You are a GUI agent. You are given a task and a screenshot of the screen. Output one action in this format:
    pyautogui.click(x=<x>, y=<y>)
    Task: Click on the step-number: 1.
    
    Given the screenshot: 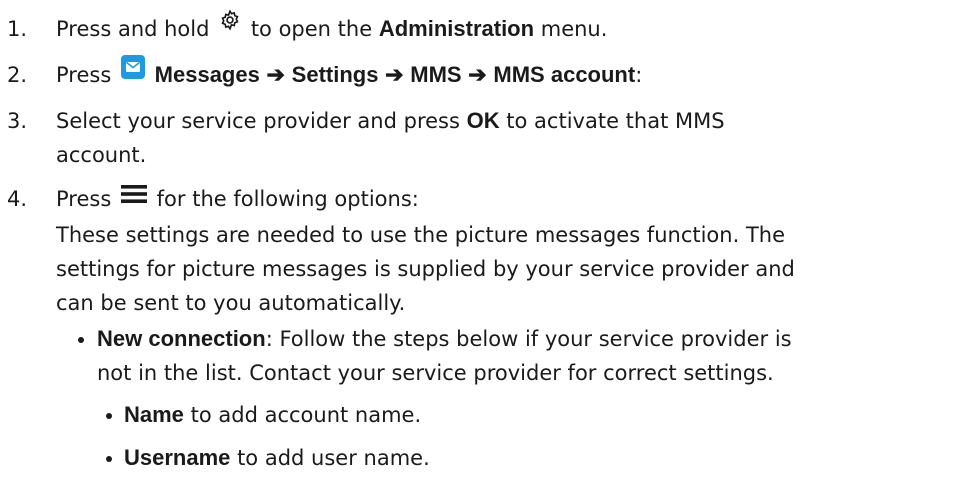 What is the action you would take?
    pyautogui.click(x=17, y=29)
    